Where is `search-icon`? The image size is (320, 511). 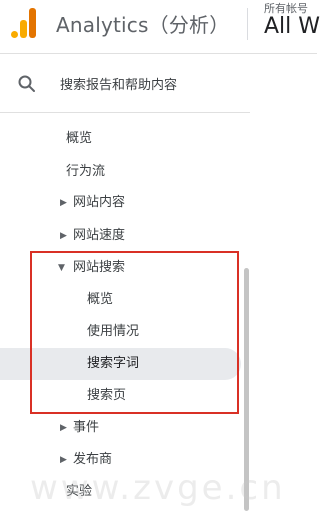 search-icon is located at coordinates (26, 83).